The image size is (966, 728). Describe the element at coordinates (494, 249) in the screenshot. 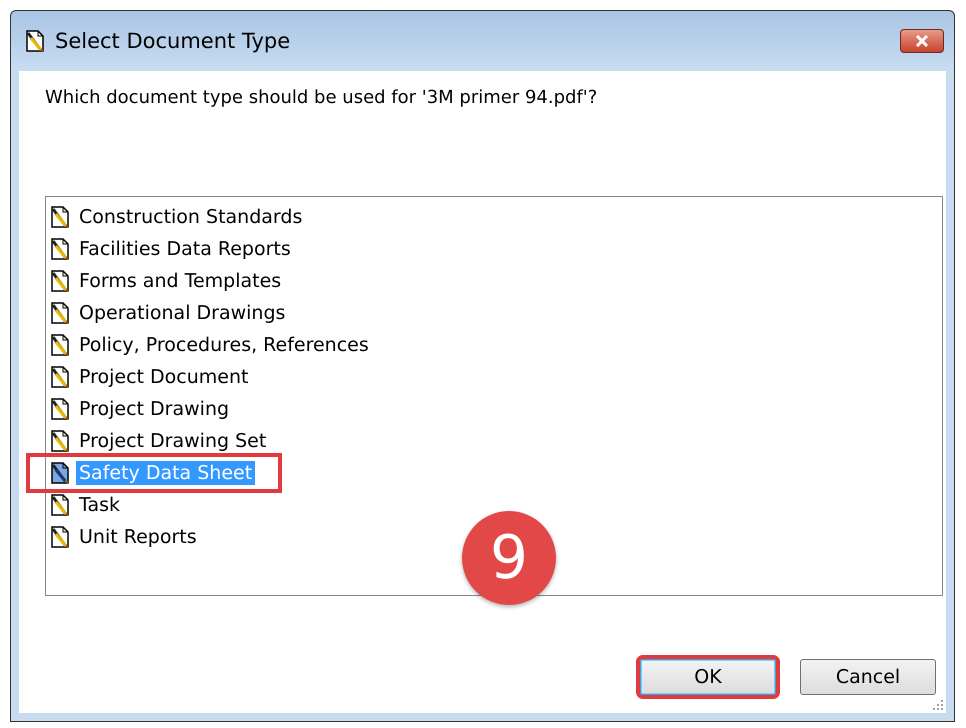

I see `list-row: Facilities Data Reports` at that location.